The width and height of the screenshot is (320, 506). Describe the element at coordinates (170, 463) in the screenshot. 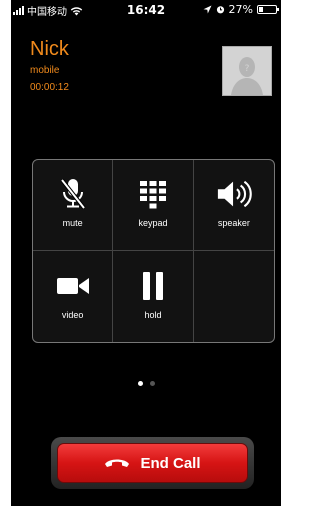

I see `end-call-label: End Call` at that location.